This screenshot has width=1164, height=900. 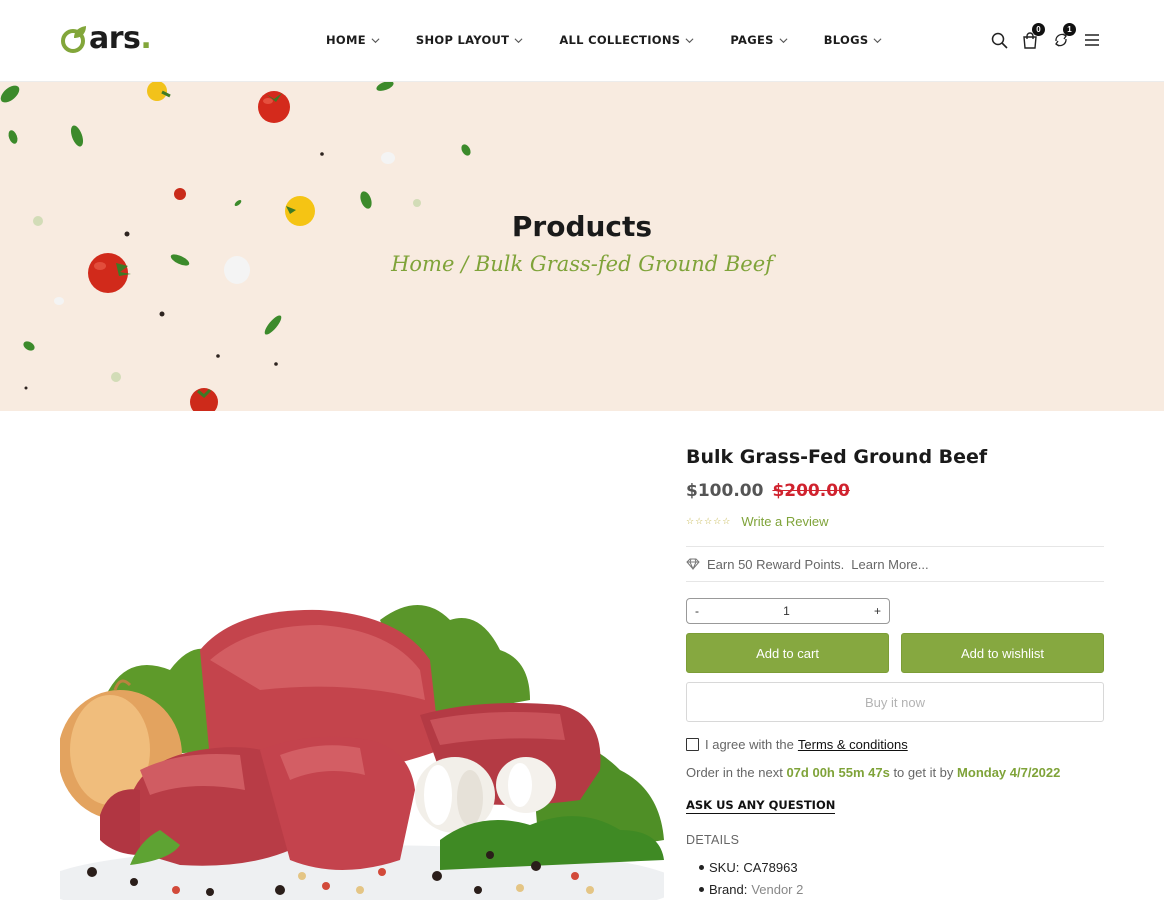 What do you see at coordinates (1031, 37) in the screenshot?
I see `cart-button: 0` at bounding box center [1031, 37].